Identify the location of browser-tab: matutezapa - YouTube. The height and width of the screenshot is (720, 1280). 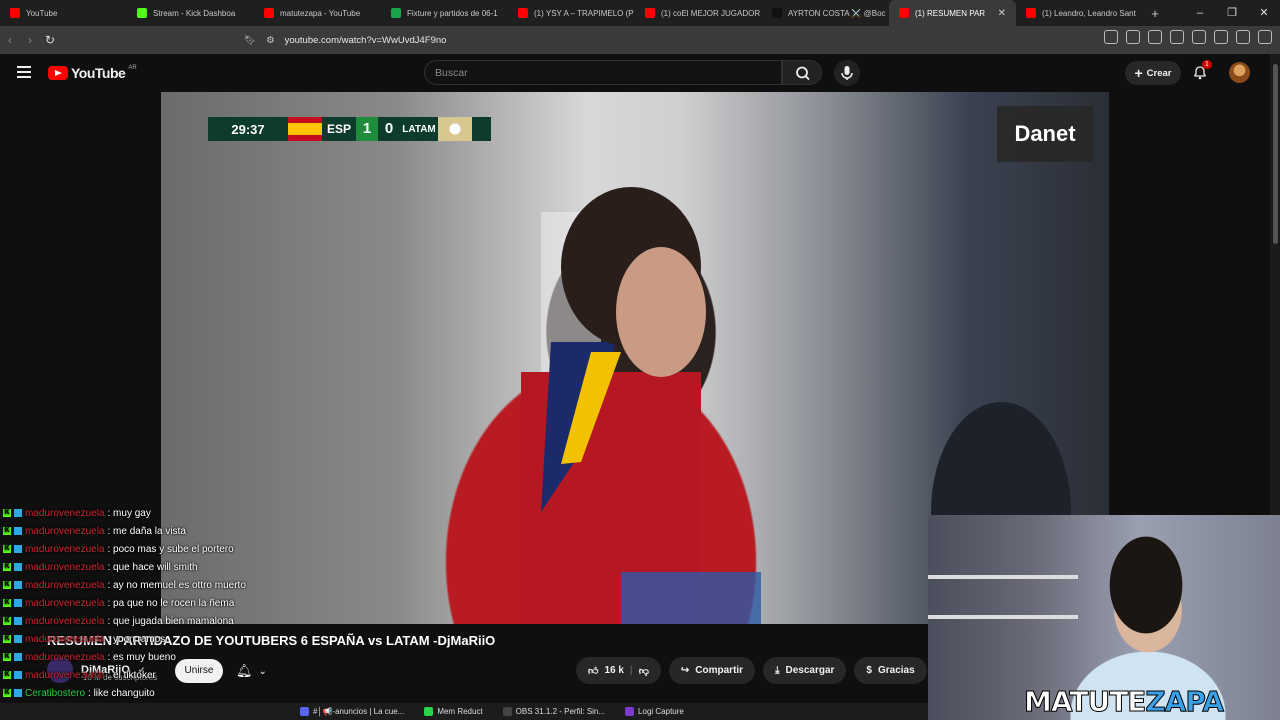
(317, 13).